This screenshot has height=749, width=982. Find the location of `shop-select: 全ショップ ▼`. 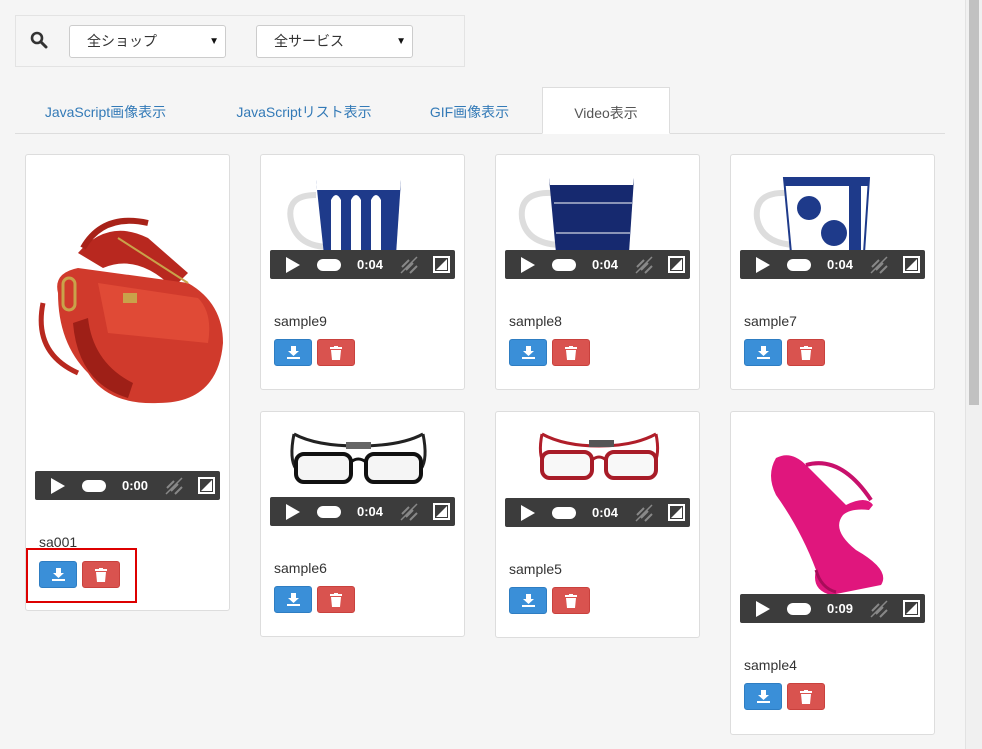

shop-select: 全ショップ ▼ is located at coordinates (147, 41).